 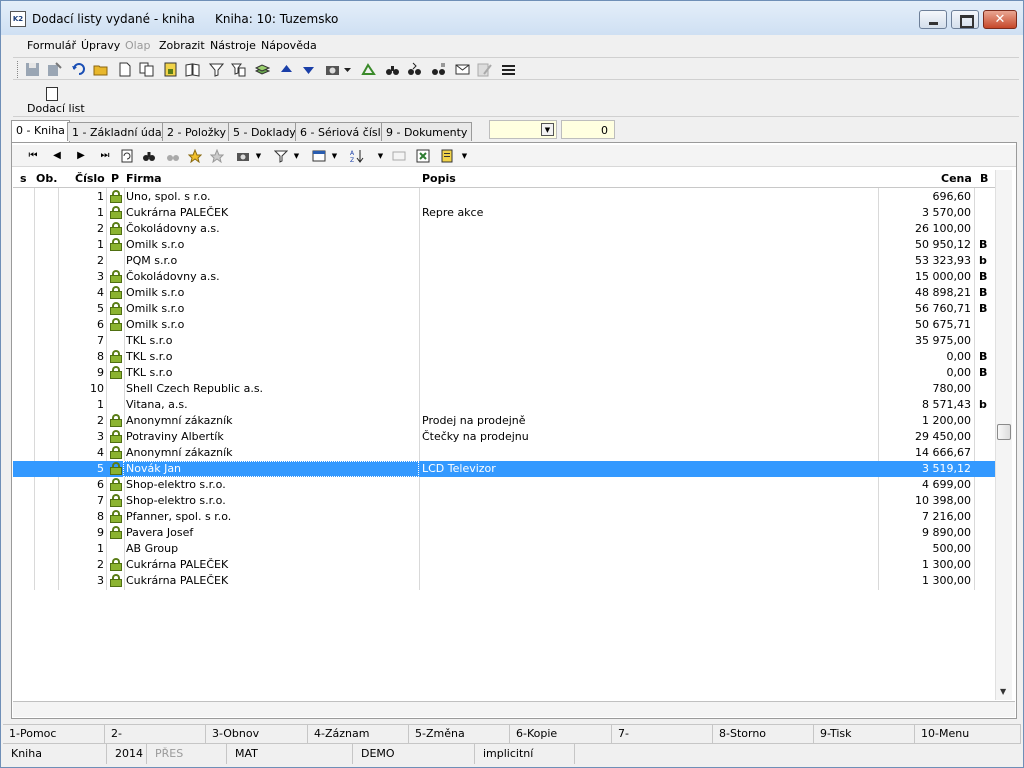 I want to click on table-row: 6 Shop-elektro s.r.o. 4 699,00, so click(x=504, y=485).